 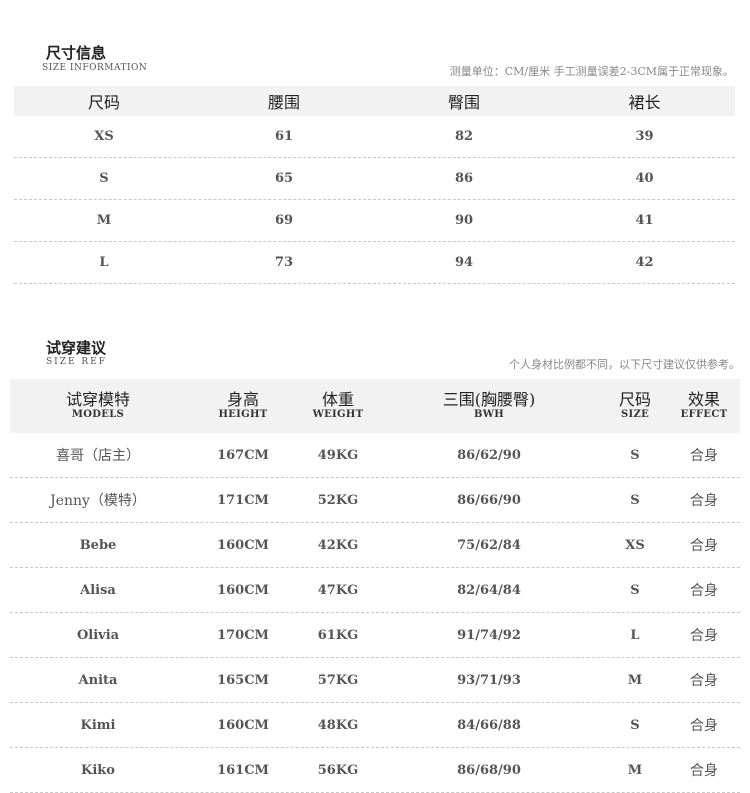 I want to click on table-row: M 69 90 41, so click(x=374, y=221).